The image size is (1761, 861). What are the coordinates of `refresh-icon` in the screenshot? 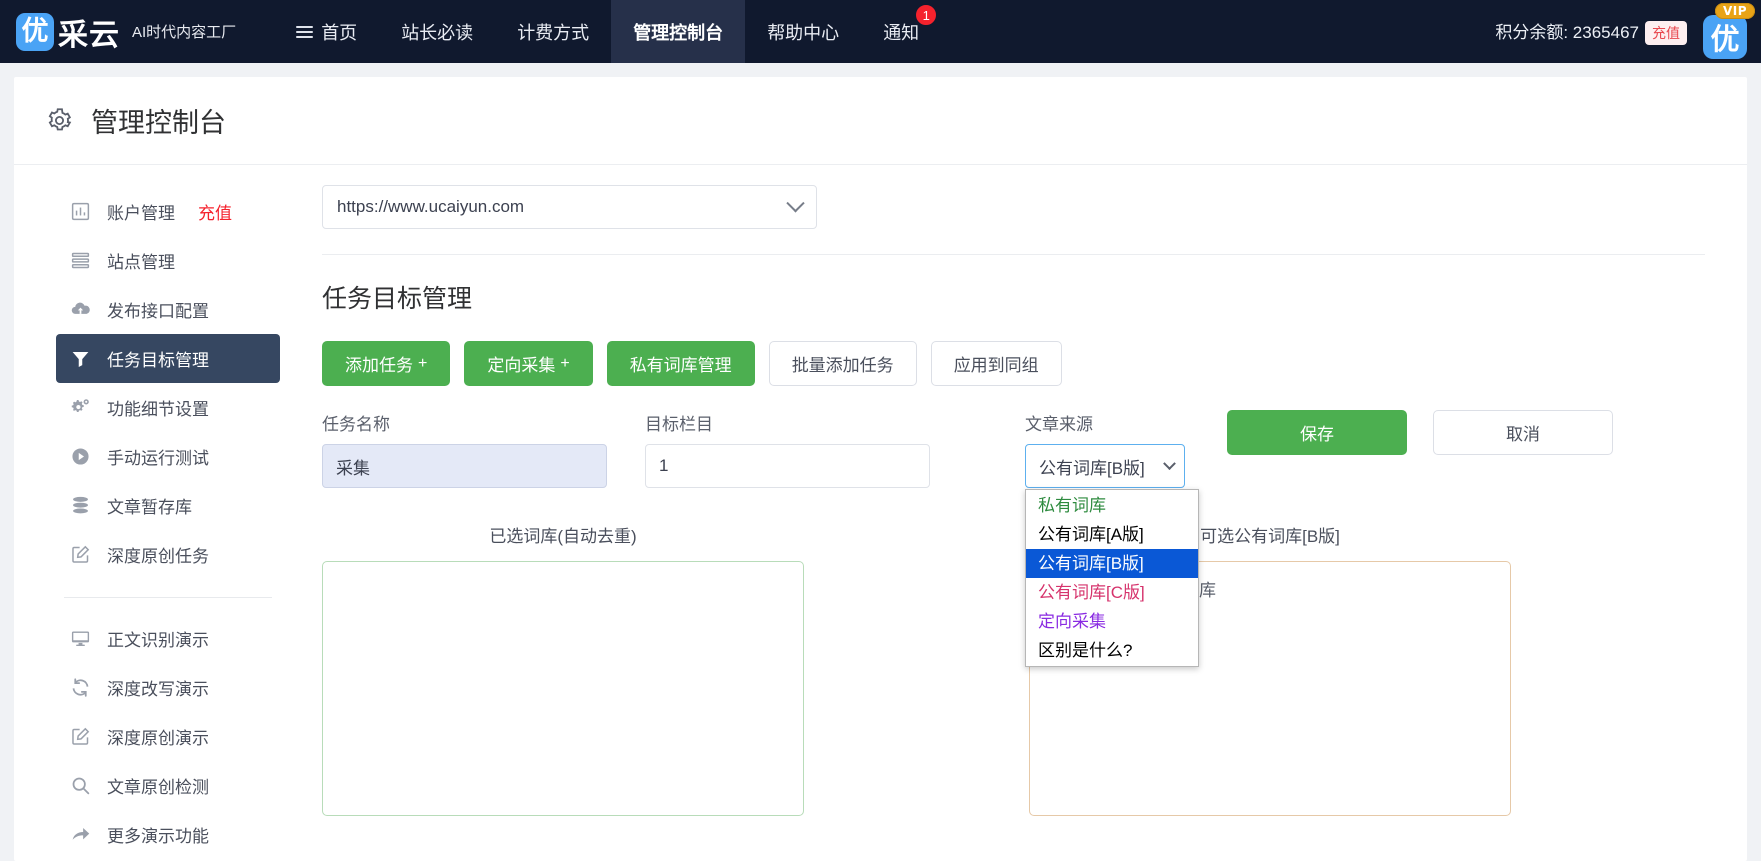 It's located at (80, 687).